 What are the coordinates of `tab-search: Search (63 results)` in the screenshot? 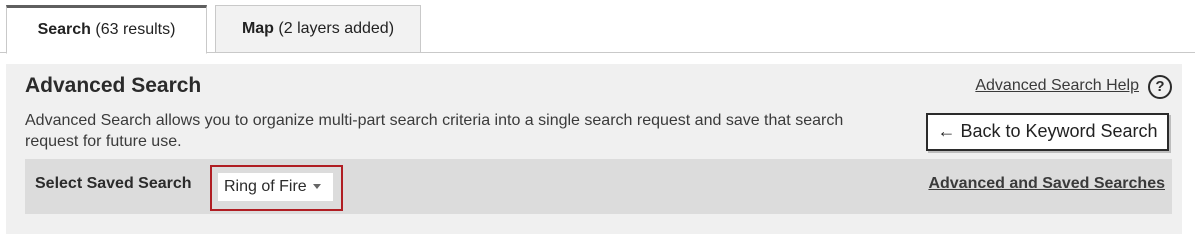 It's located at (106, 29).